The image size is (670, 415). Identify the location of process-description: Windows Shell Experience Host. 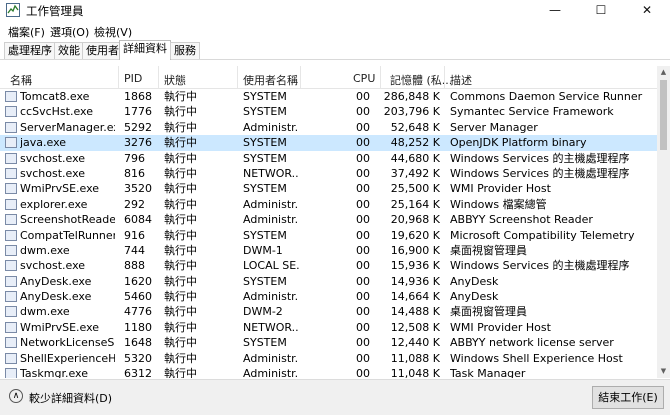
(536, 358).